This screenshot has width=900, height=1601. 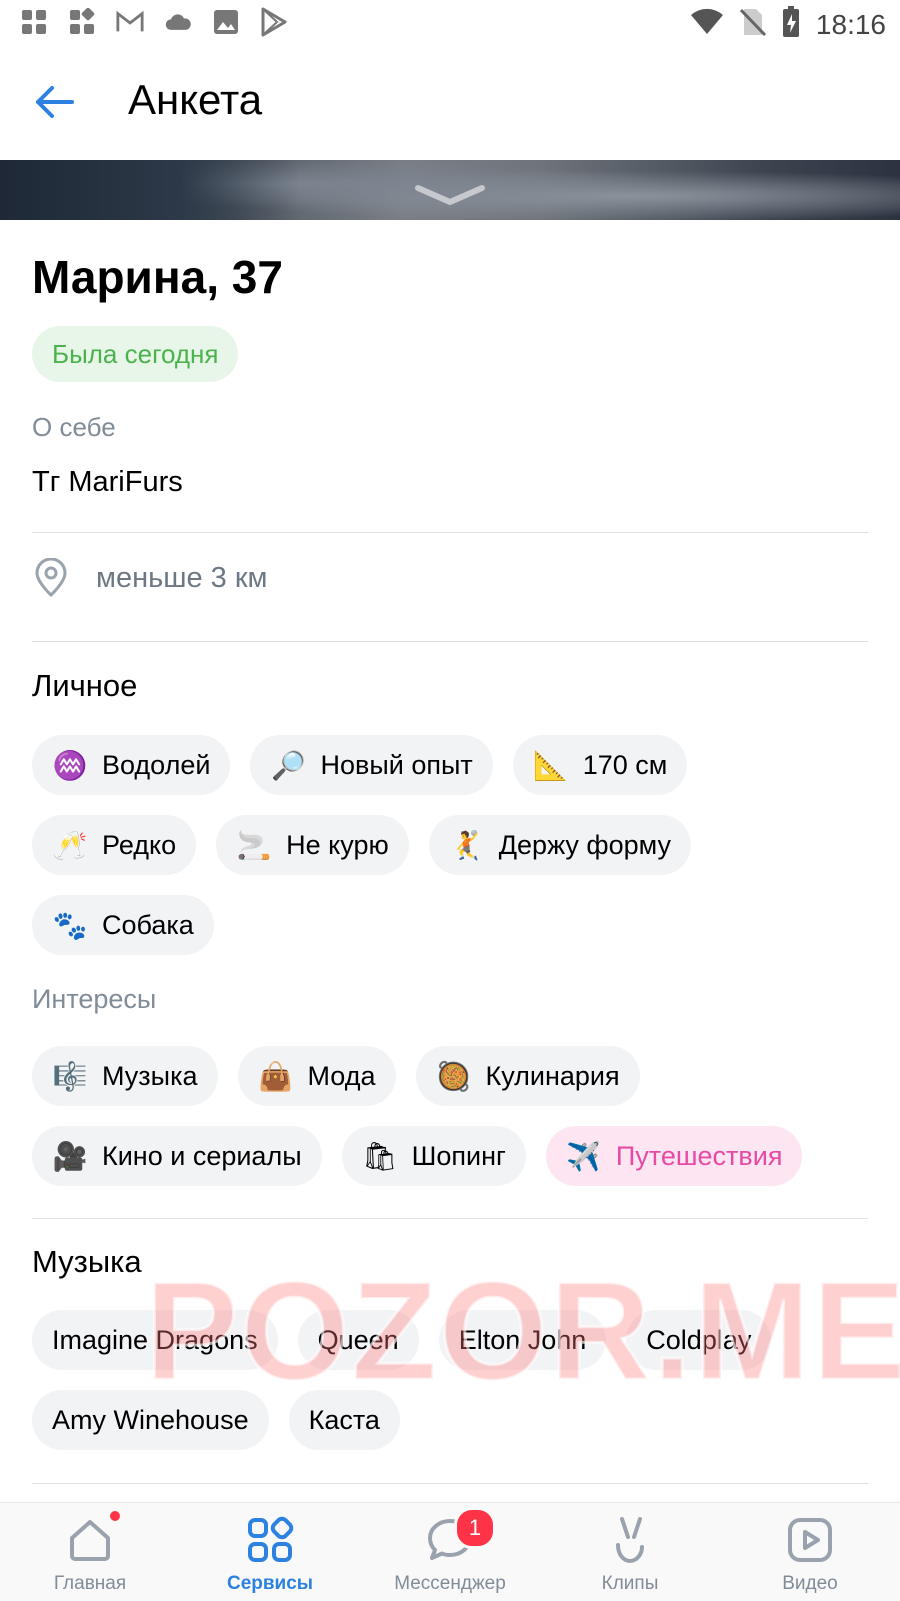 I want to click on photo-shade, so click(x=150, y=190).